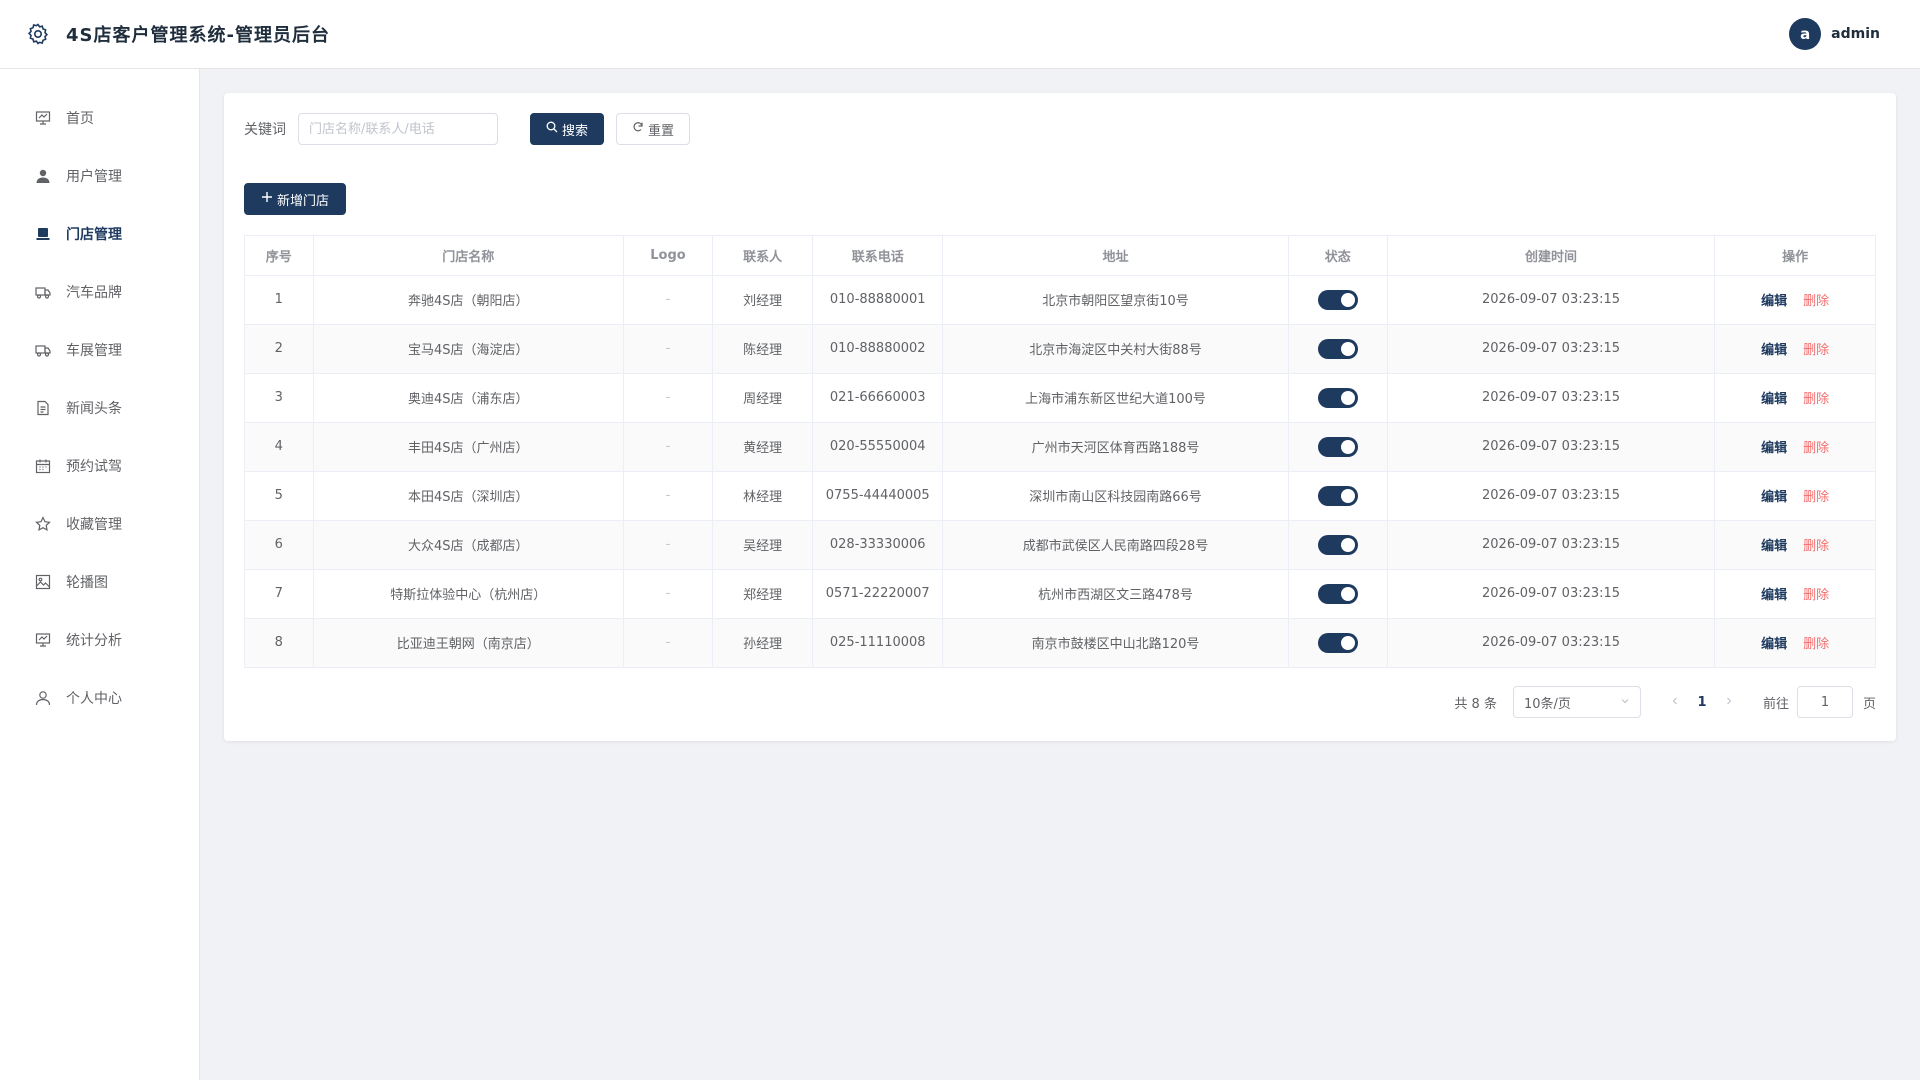 Image resolution: width=1920 pixels, height=1080 pixels. I want to click on app-title: 4S店客户管理系统-管理员后台, so click(198, 35).